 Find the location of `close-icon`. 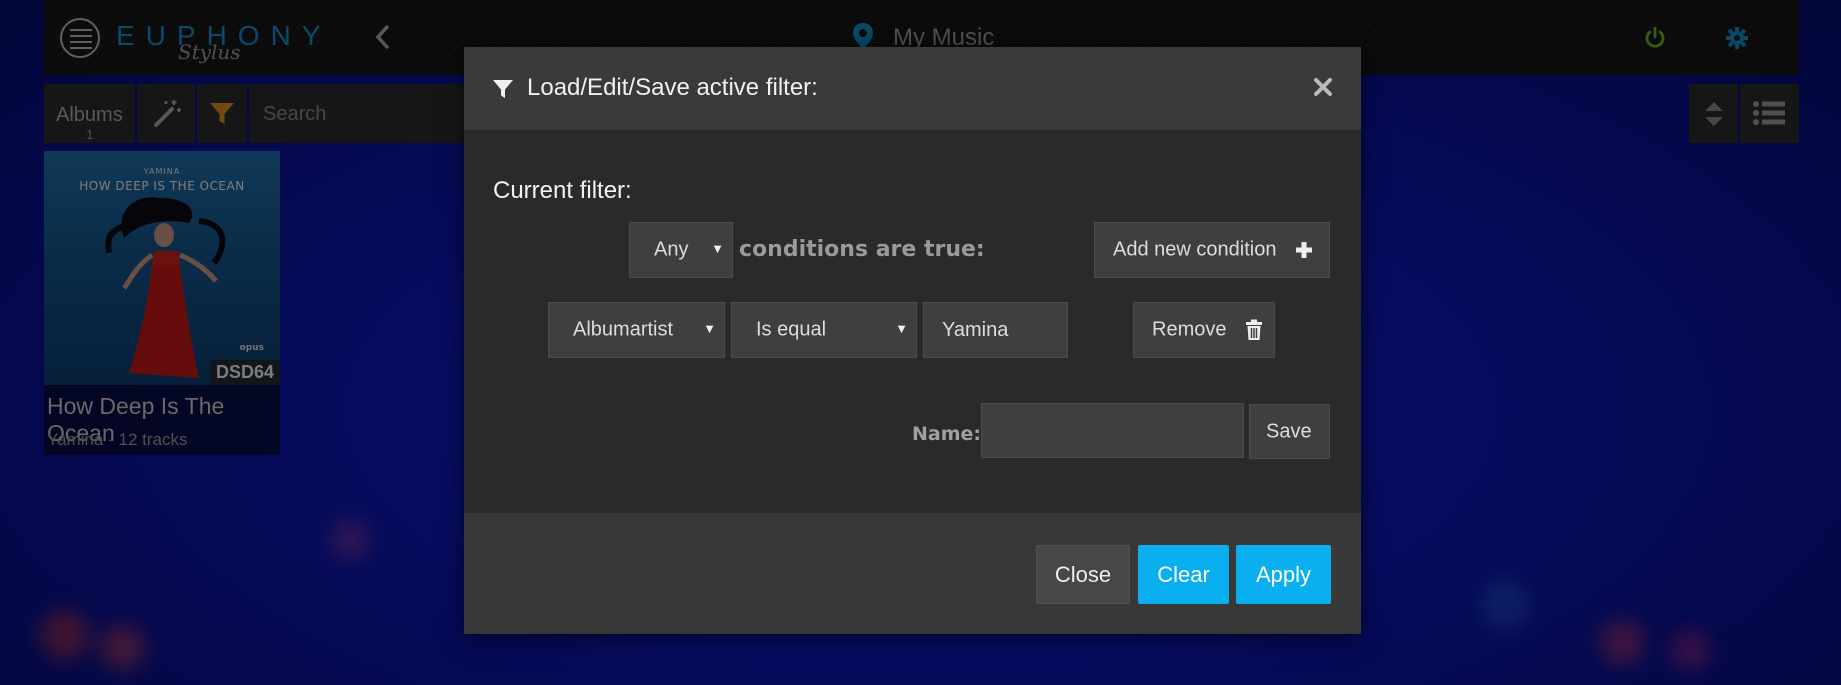

close-icon is located at coordinates (1323, 87).